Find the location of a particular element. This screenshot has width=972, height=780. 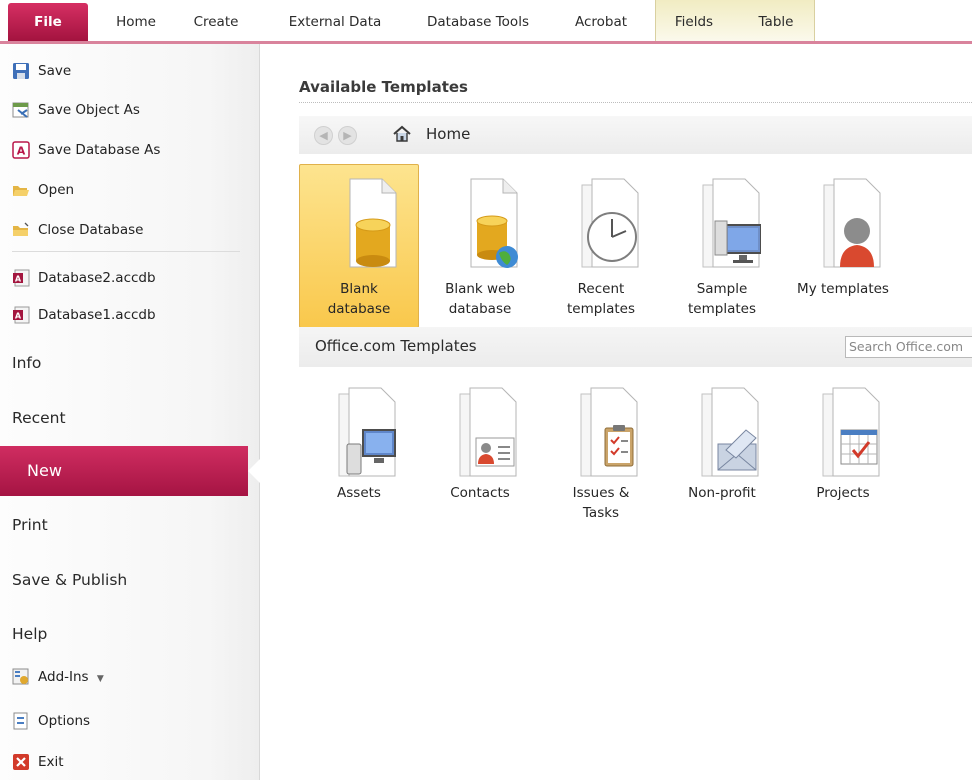

tab-file: File is located at coordinates (48, 22).